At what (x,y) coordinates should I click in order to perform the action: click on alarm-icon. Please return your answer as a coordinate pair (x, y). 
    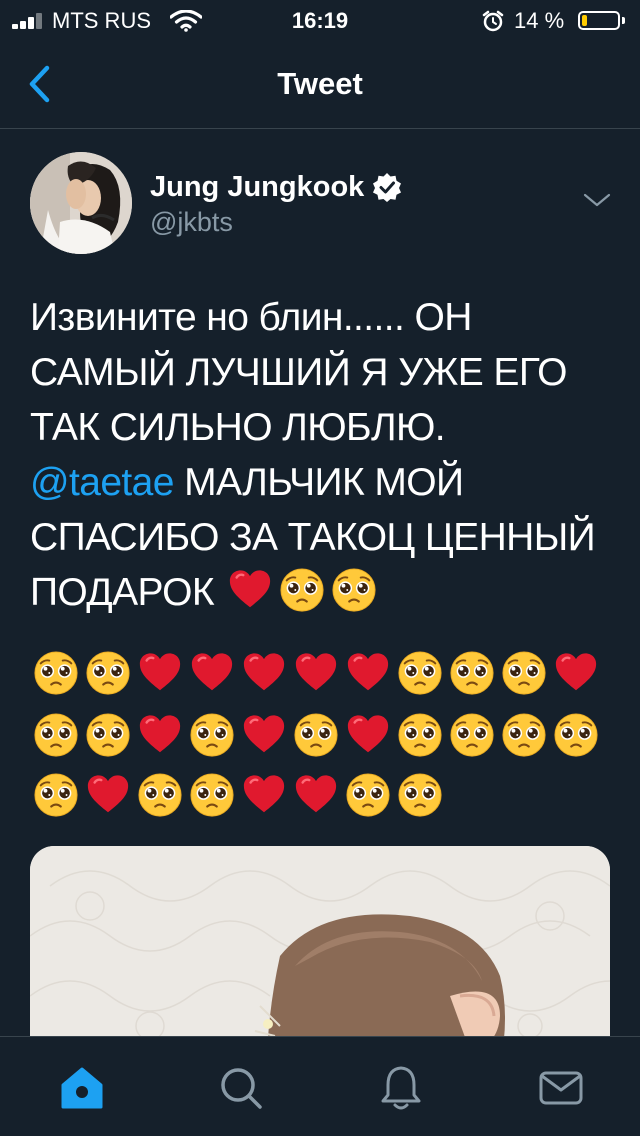
    Looking at the image, I should click on (493, 21).